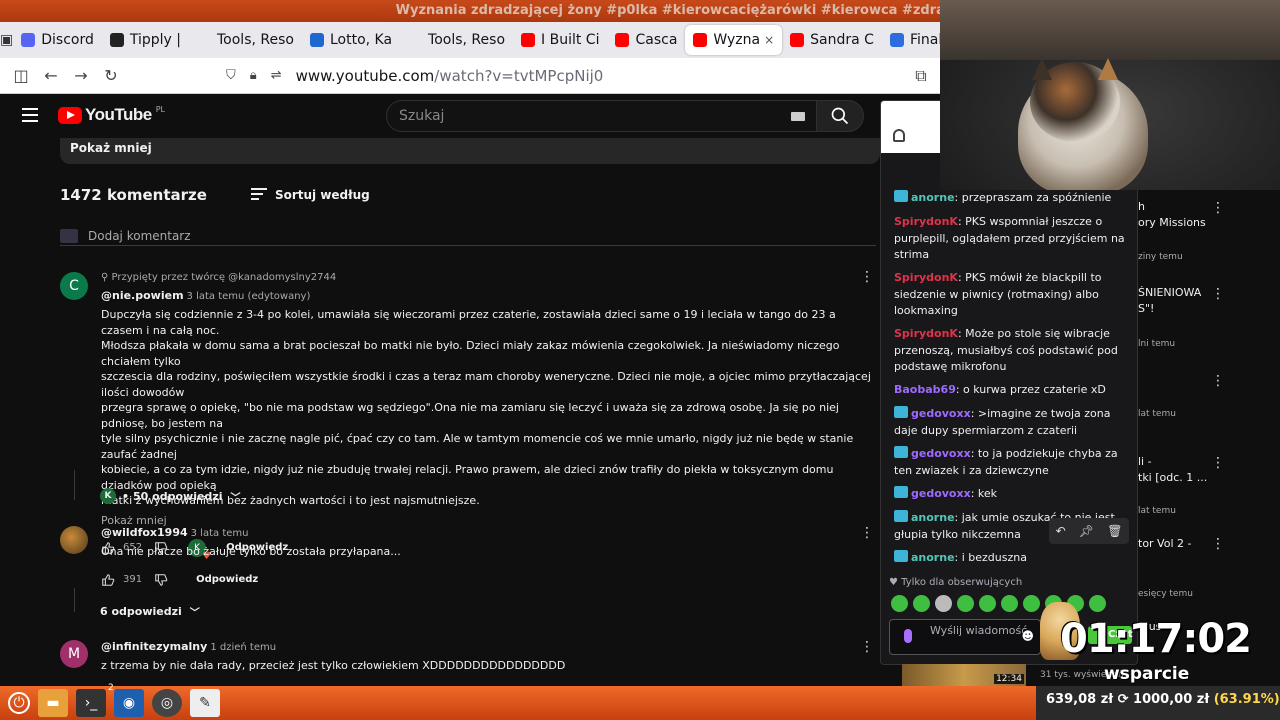 The width and height of the screenshot is (1280, 720). Describe the element at coordinates (150, 611) in the screenshot. I see `view-replies-button: 6 odpowiedzi ﹀` at that location.